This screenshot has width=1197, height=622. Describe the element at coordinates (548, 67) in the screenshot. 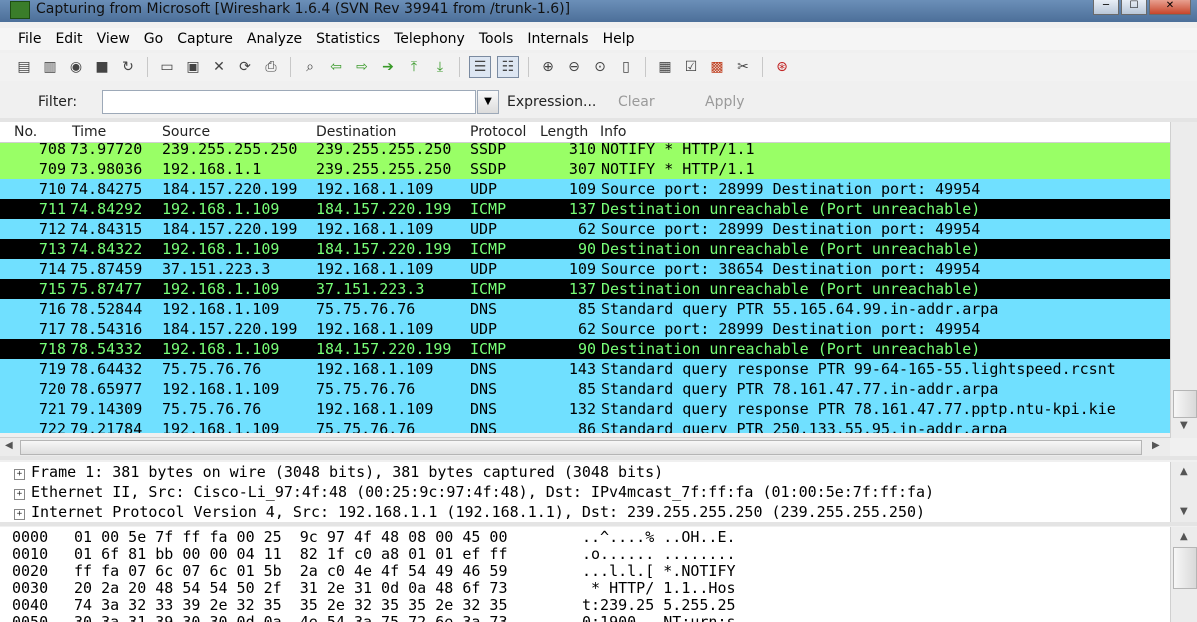

I see `zoom-in-icon: ⊕` at that location.